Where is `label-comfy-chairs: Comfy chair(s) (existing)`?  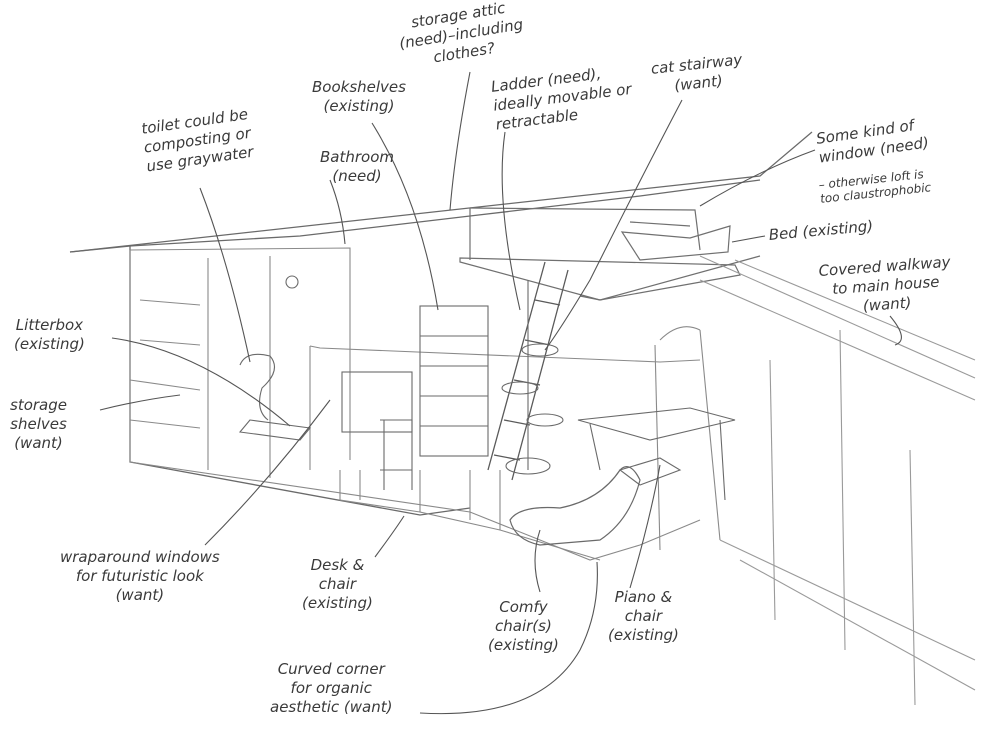
label-comfy-chairs: Comfy chair(s) (existing) is located at coordinates (523, 626).